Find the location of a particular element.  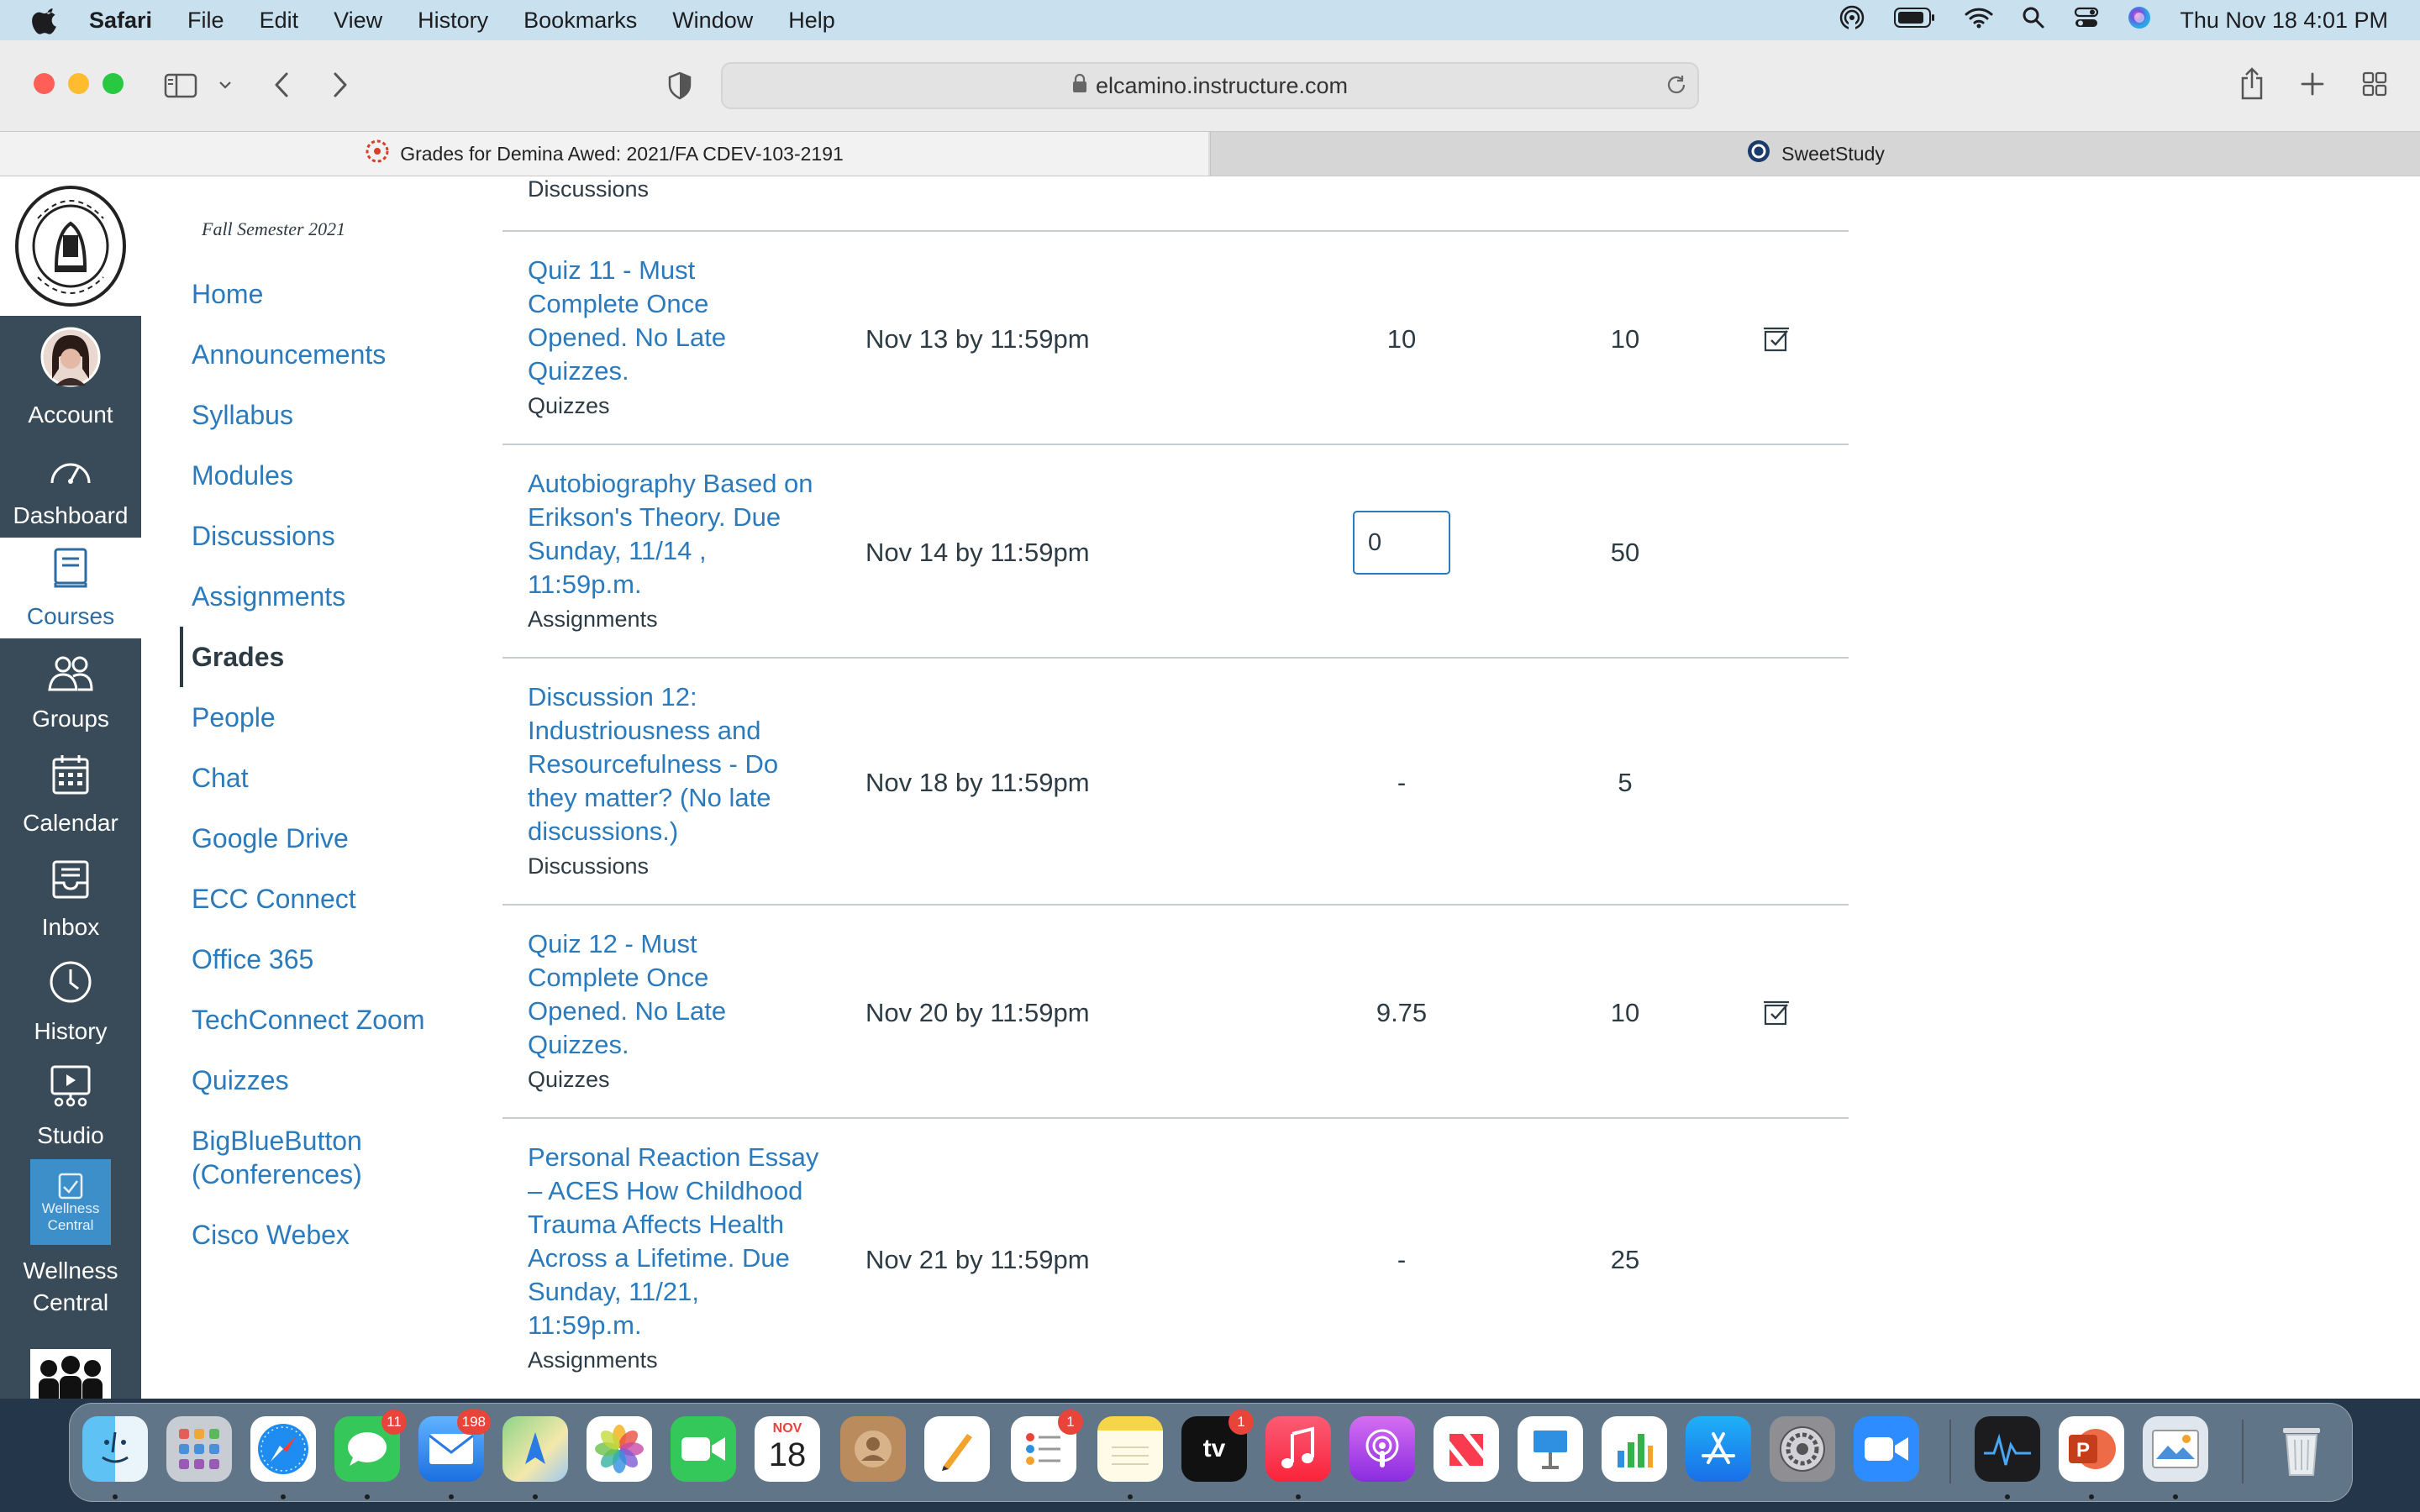

sidebar-toggle-icon is located at coordinates (180, 85).